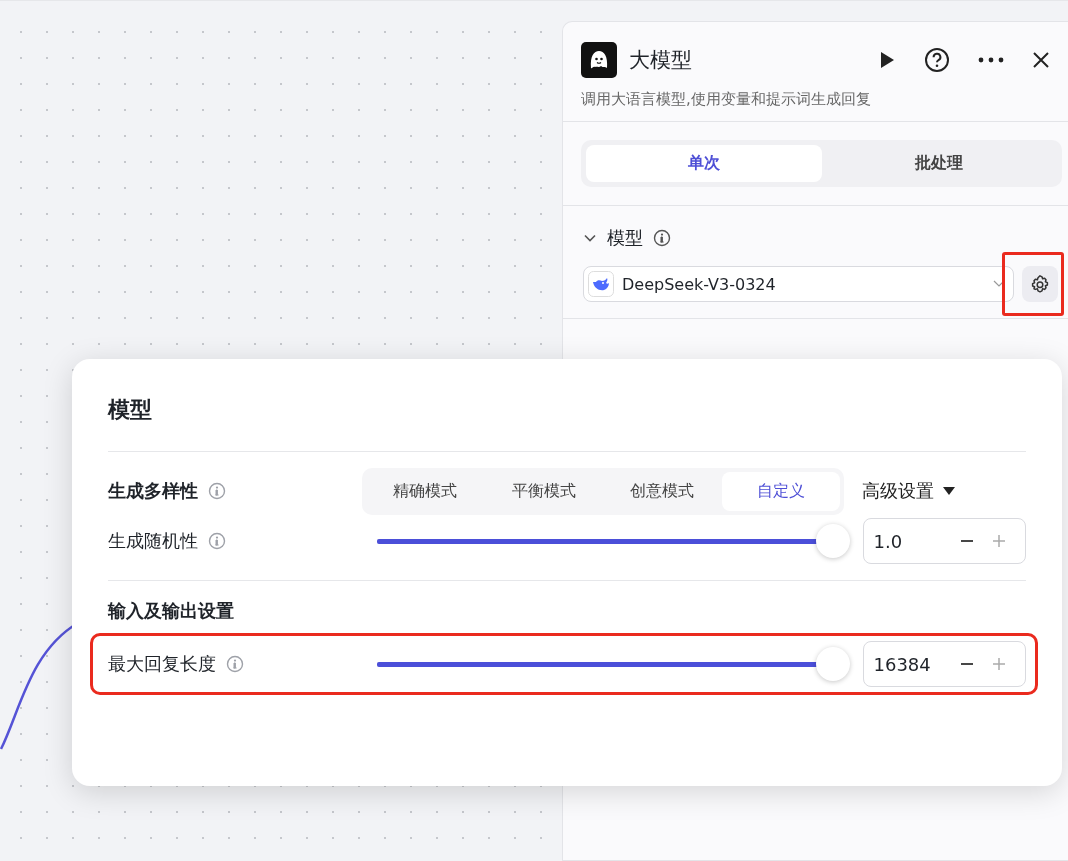 This screenshot has height=861, width=1068. What do you see at coordinates (425, 491) in the screenshot?
I see `mode-option: 精确模式` at bounding box center [425, 491].